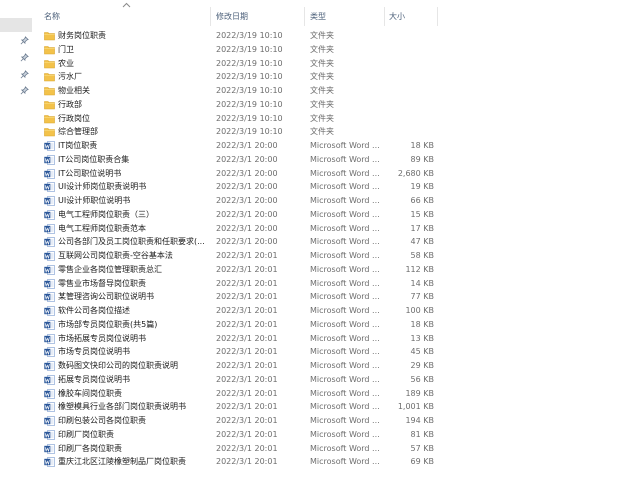  I want to click on column-header-size: 大小, so click(413, 17).